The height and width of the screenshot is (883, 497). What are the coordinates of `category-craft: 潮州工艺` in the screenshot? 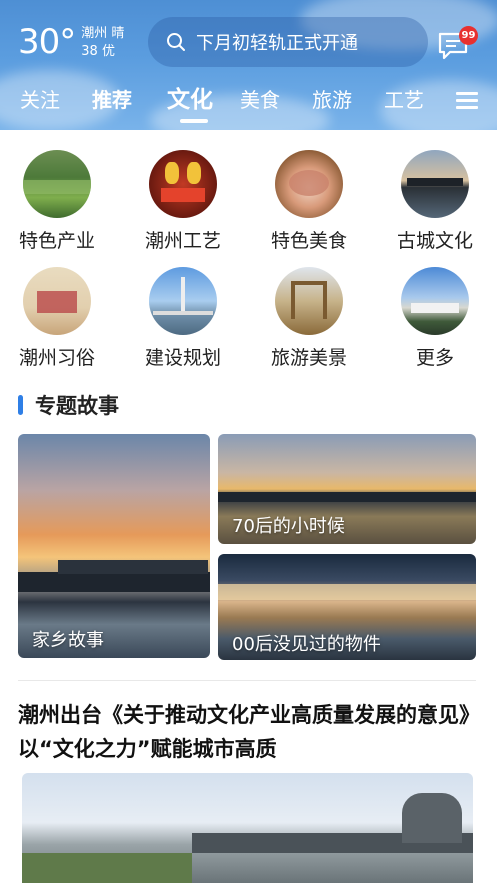 It's located at (183, 201).